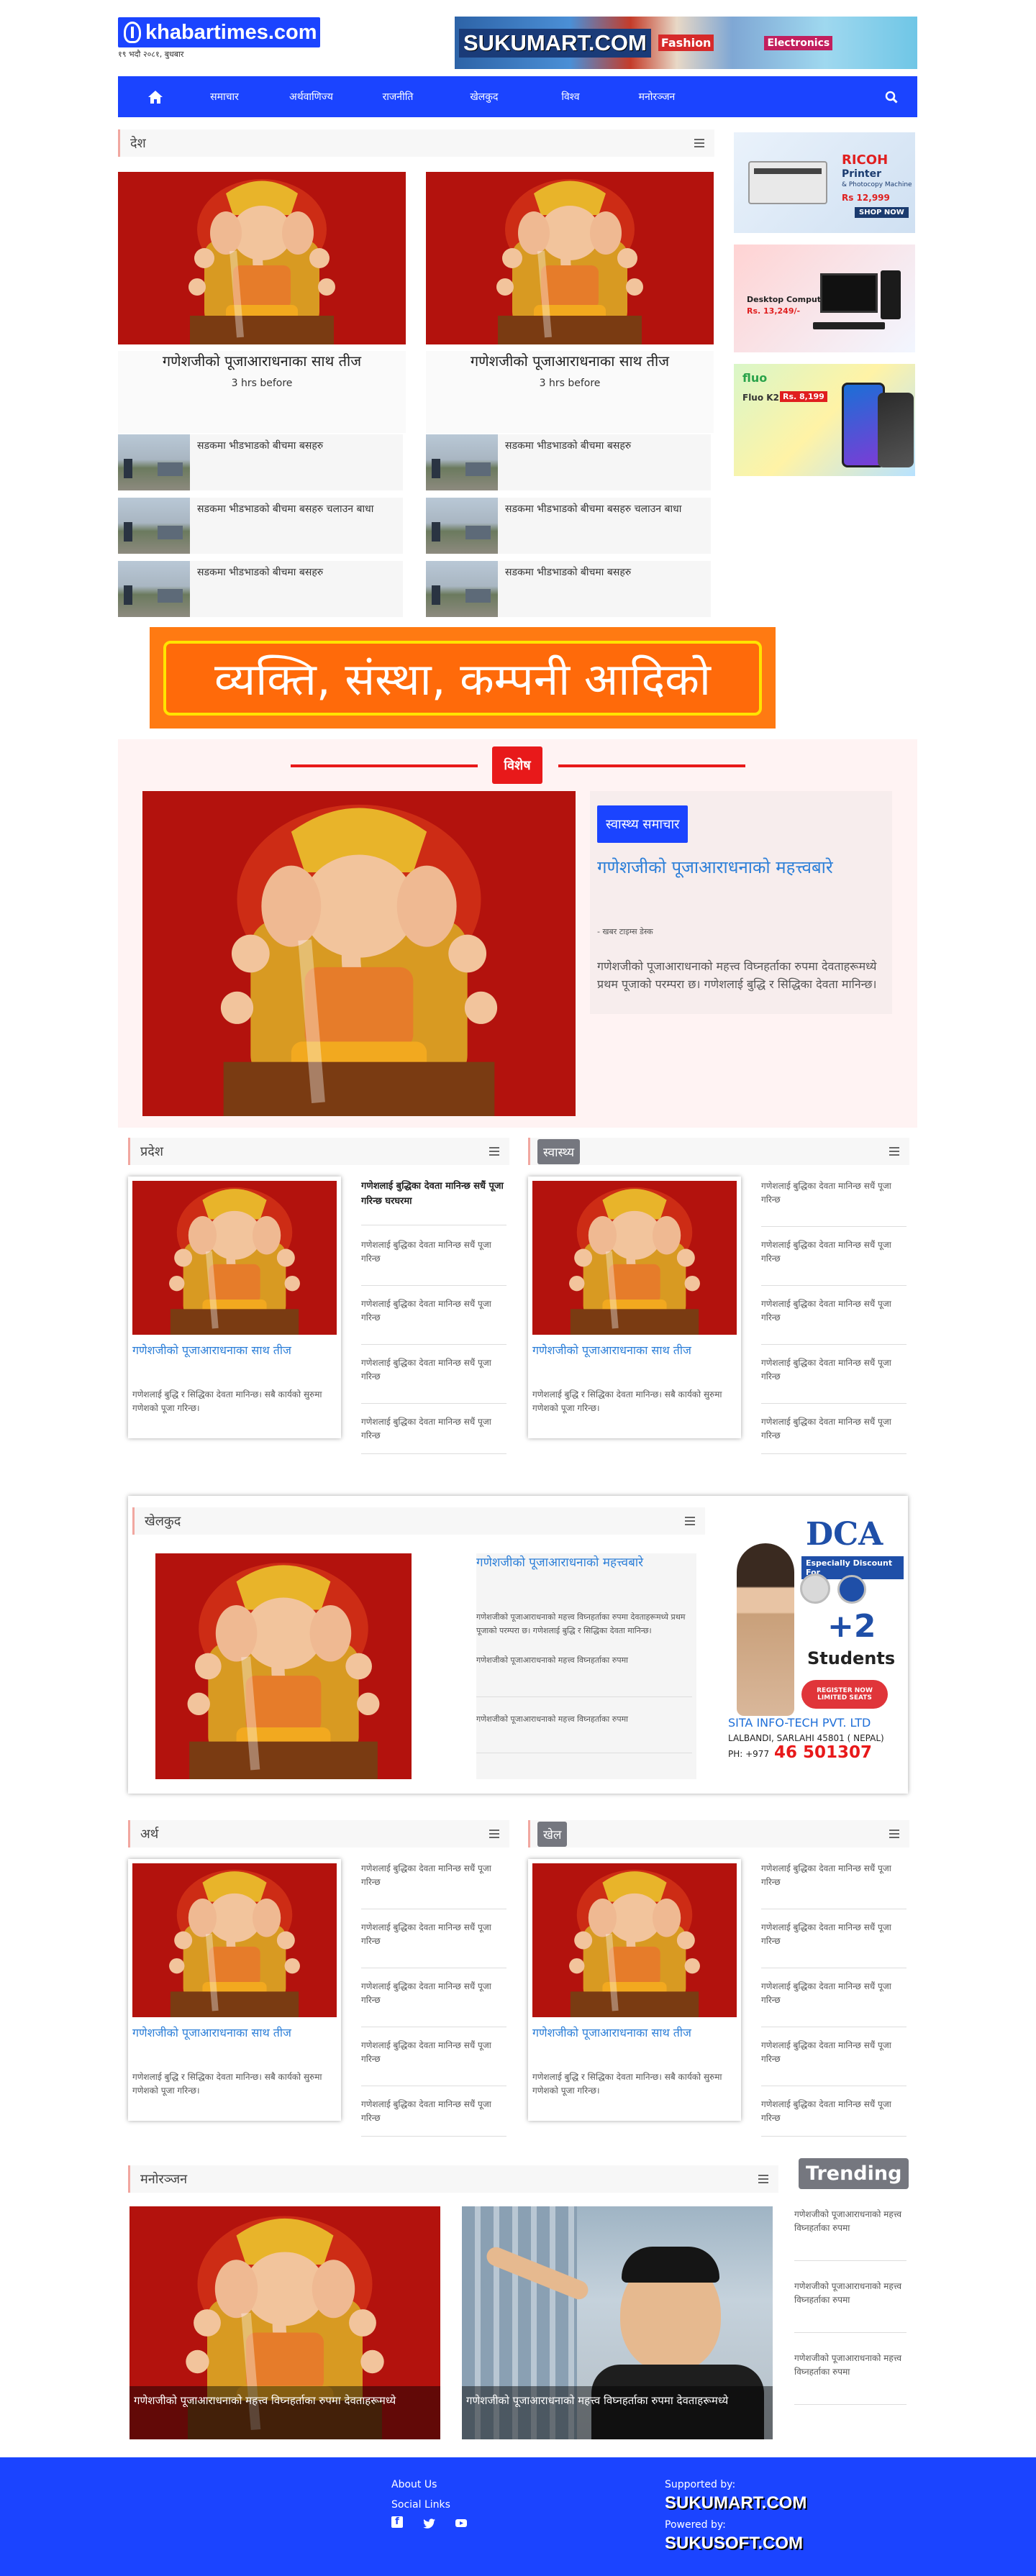  What do you see at coordinates (283, 1666) in the screenshot?
I see `sports-image` at bounding box center [283, 1666].